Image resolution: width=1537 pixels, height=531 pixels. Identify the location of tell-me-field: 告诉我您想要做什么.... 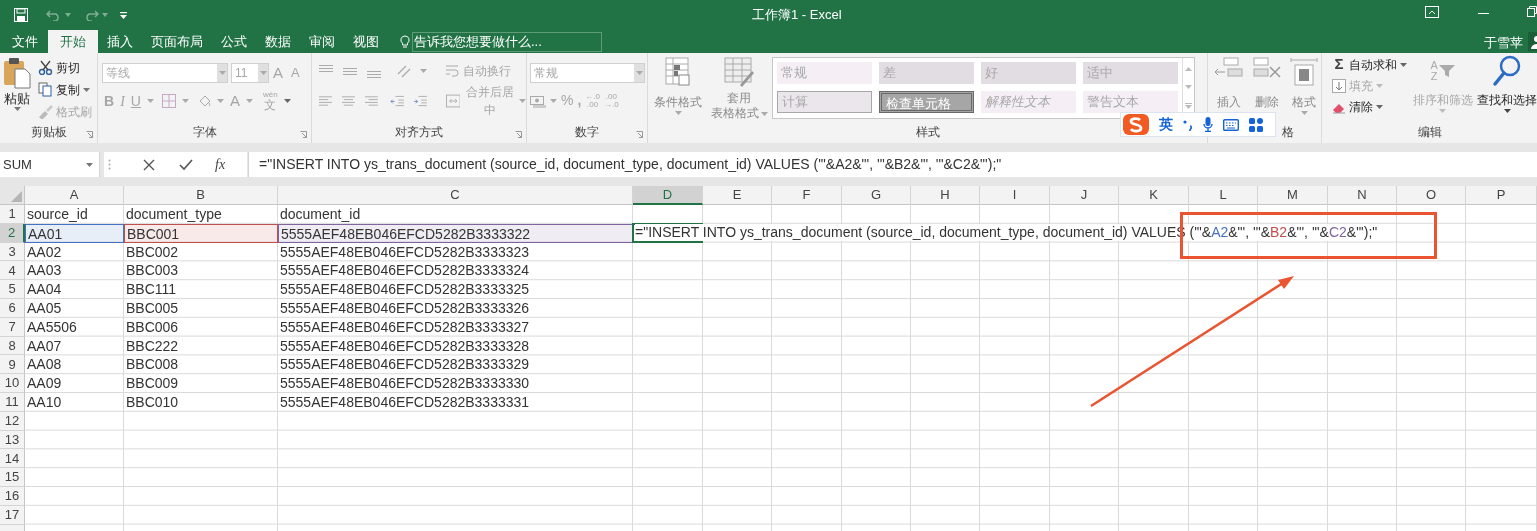
(507, 42).